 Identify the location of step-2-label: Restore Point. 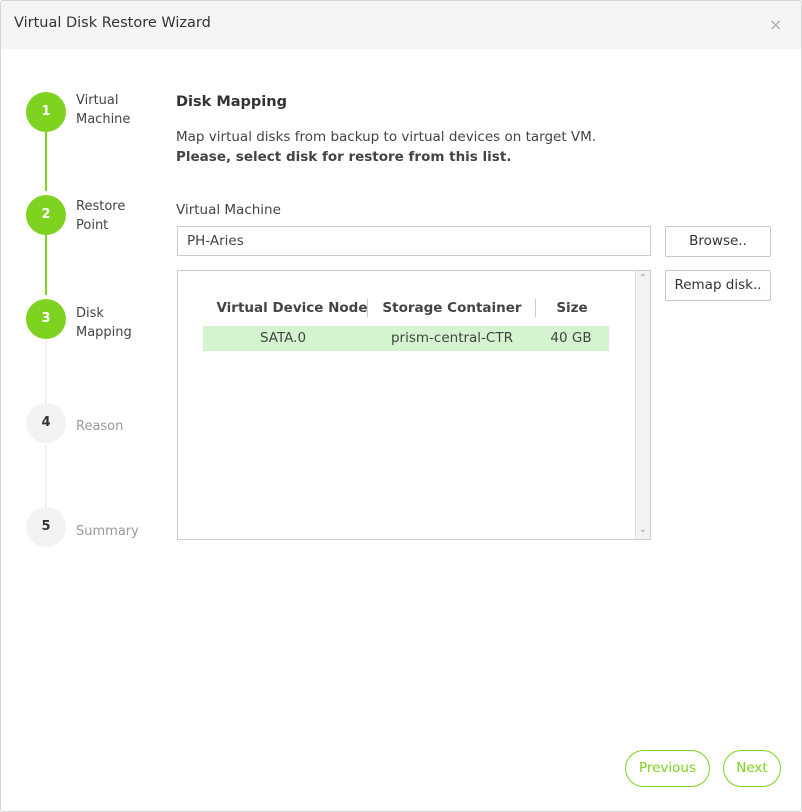
(101, 216).